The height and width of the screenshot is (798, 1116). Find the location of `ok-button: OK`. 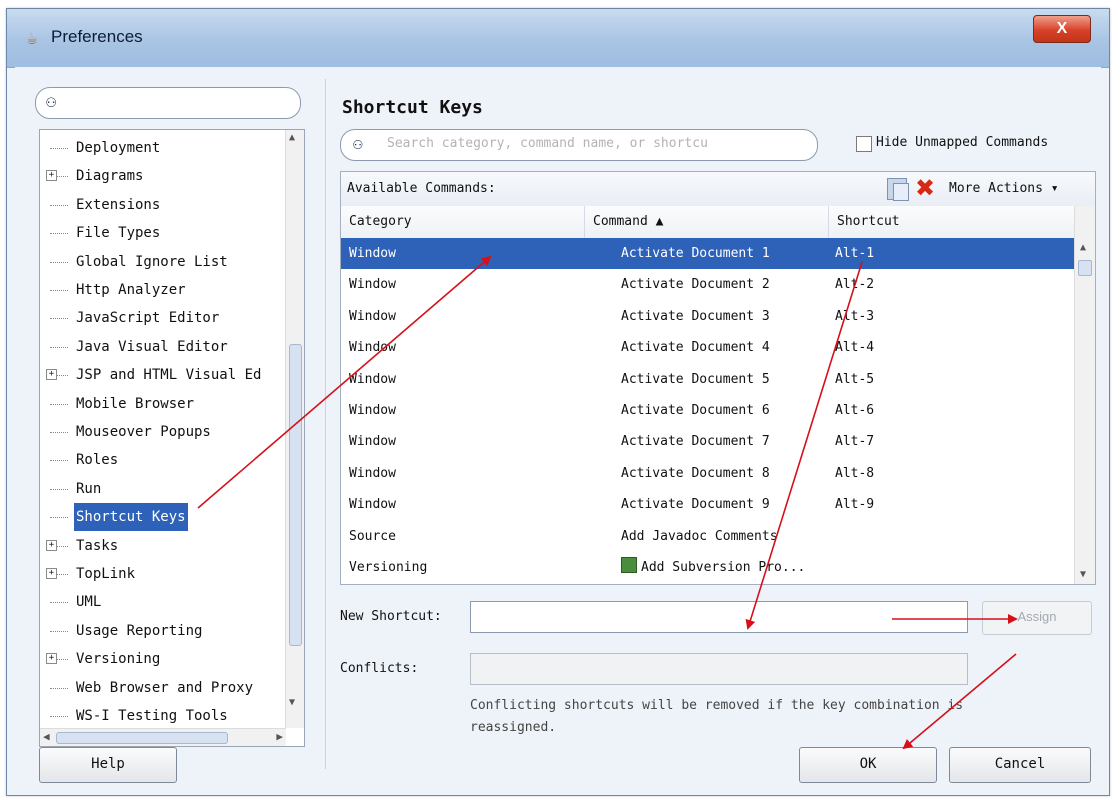

ok-button: OK is located at coordinates (868, 765).